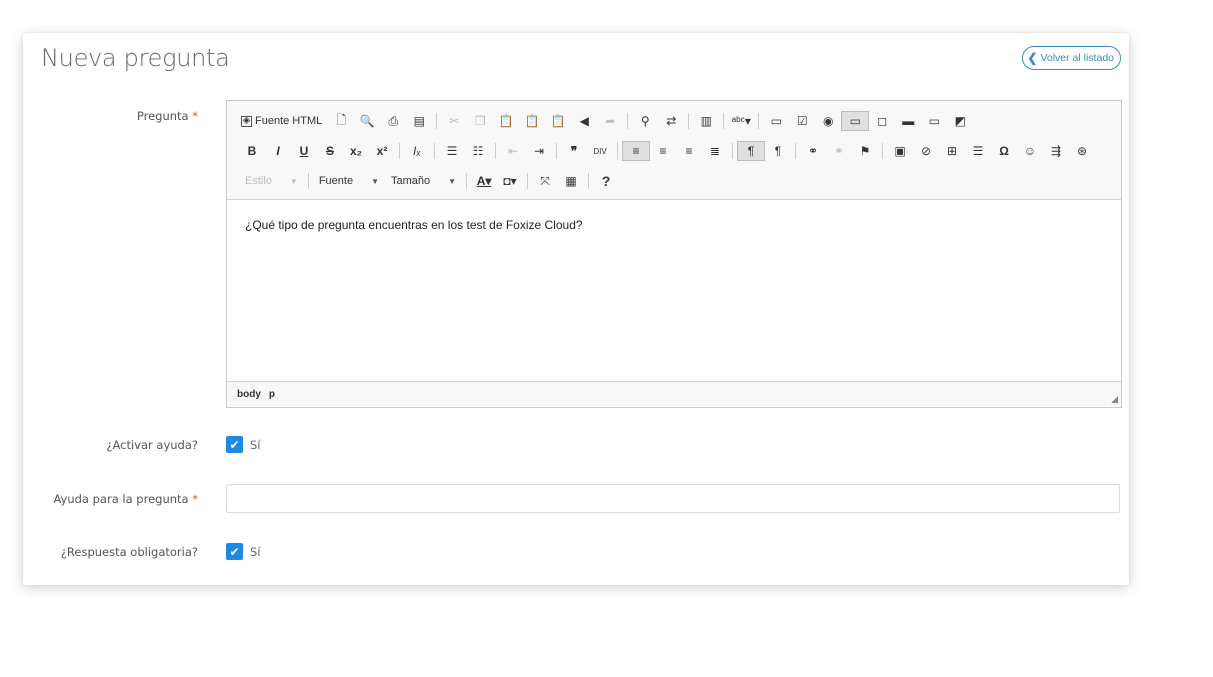 This screenshot has width=1213, height=677. Describe the element at coordinates (571, 181) in the screenshot. I see `show-blocks-icon: ▦` at that location.